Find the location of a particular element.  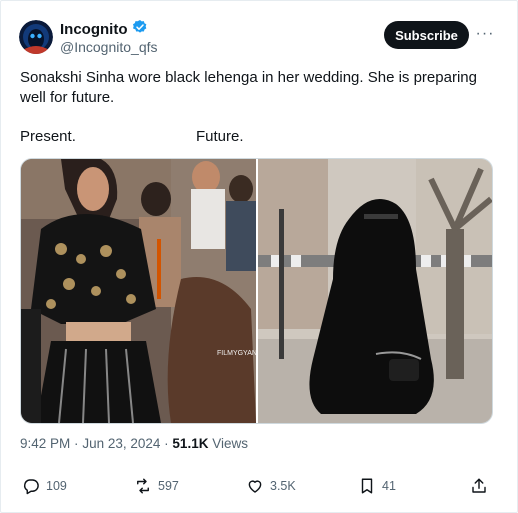

author-name-row: Incognito is located at coordinates (104, 29).